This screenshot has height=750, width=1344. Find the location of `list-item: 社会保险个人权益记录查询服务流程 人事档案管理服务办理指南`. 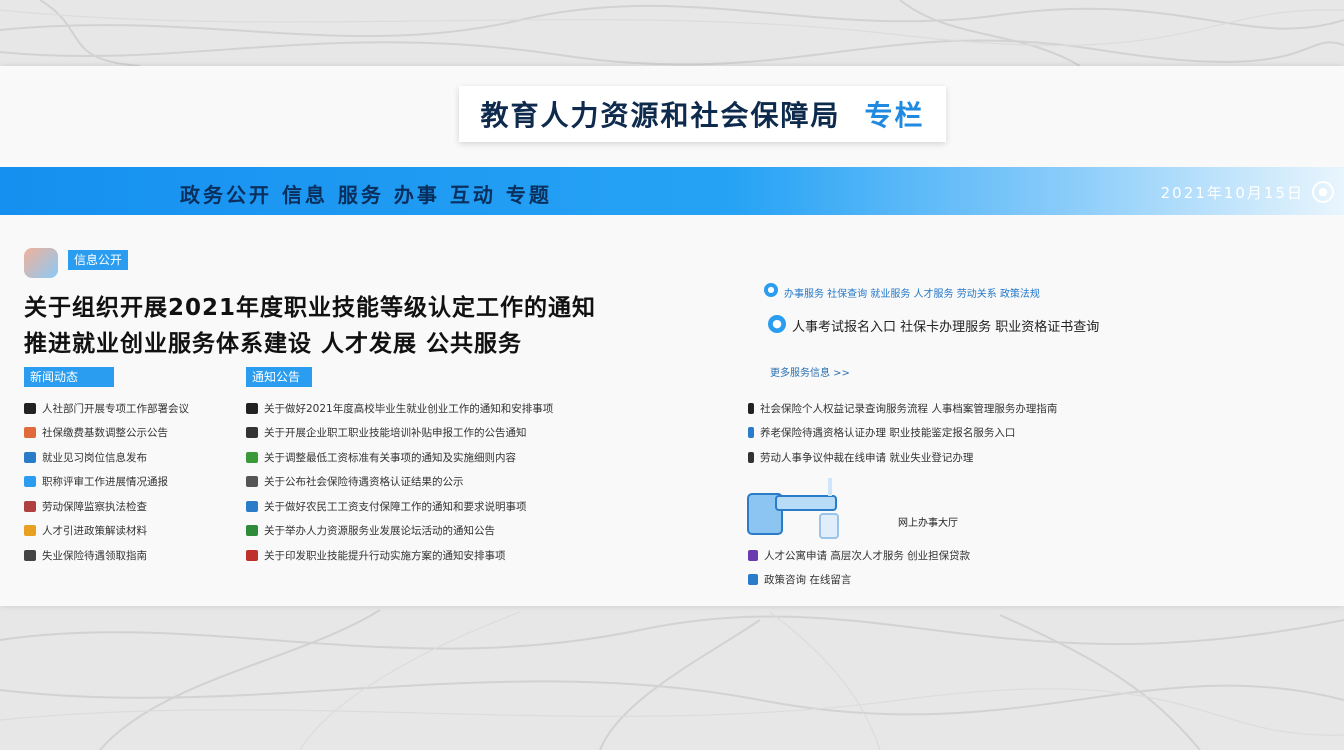

list-item: 社会保险个人权益记录查询服务流程 人事档案管理服务办理指南 is located at coordinates (1028, 408).